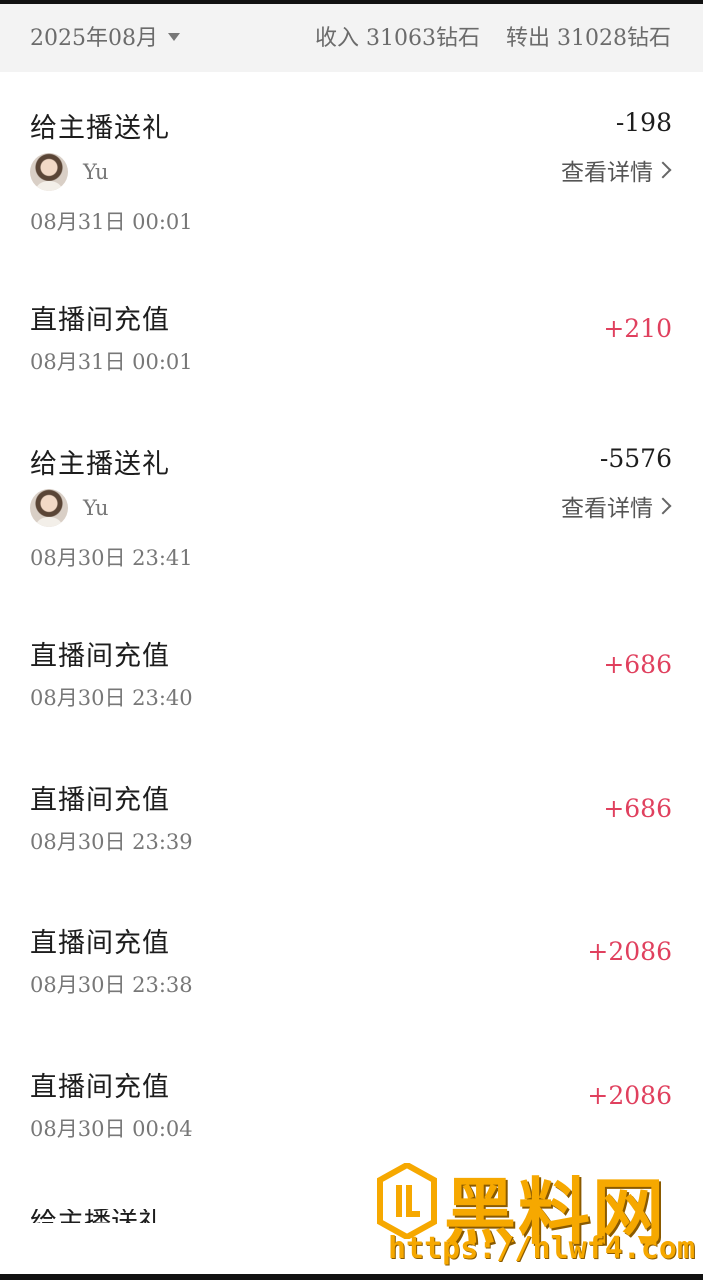  What do you see at coordinates (111, 558) in the screenshot?
I see `transaction-date: 08月30日 23:41` at bounding box center [111, 558].